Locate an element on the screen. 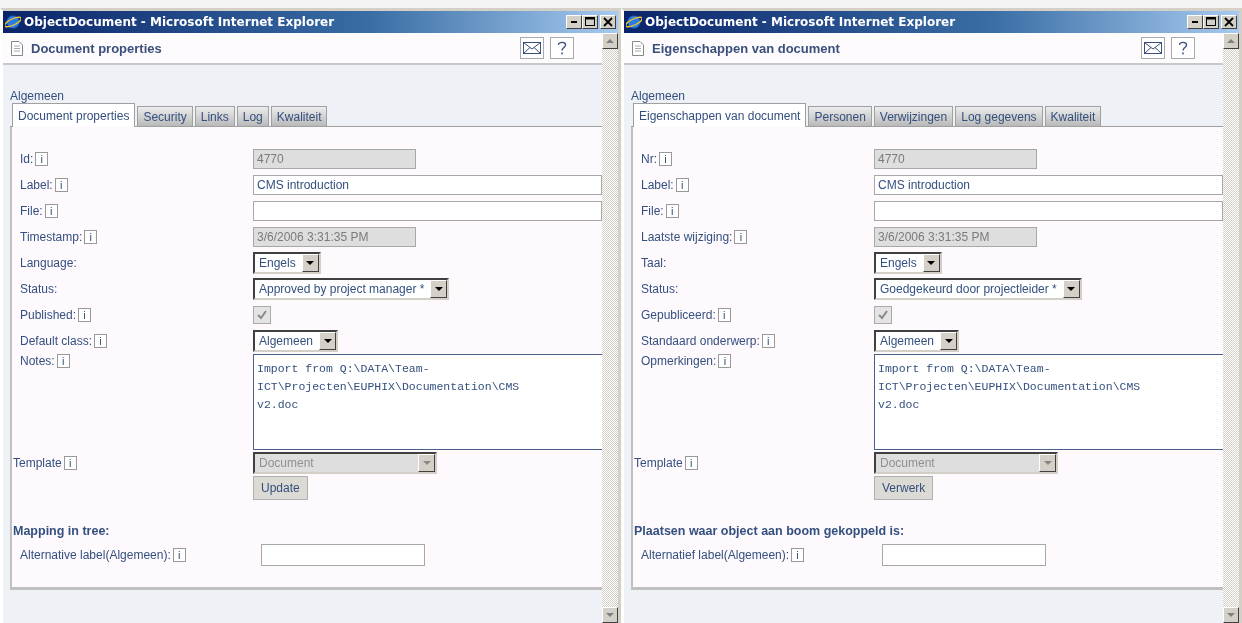 This screenshot has width=1242, height=623. field-label: Standaard onderwerp: is located at coordinates (700, 341).